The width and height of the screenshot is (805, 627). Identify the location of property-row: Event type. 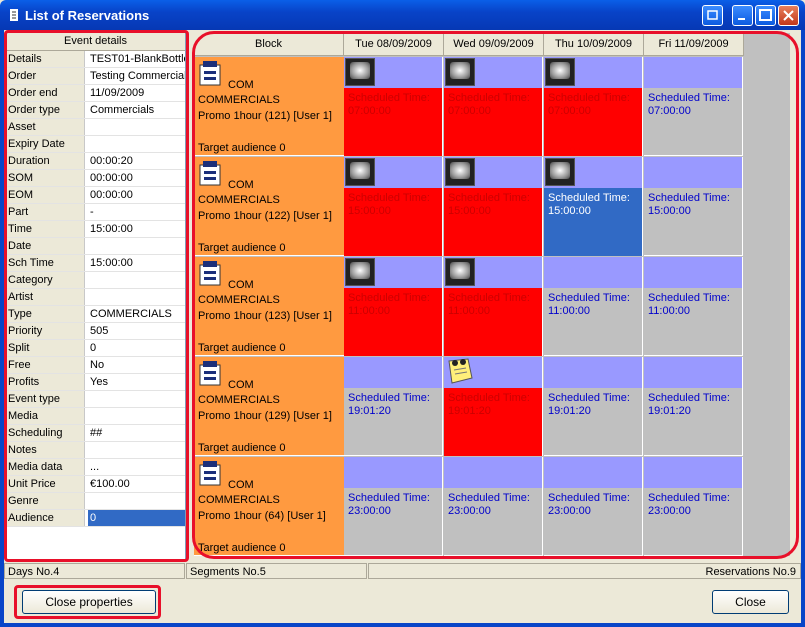
(95, 399).